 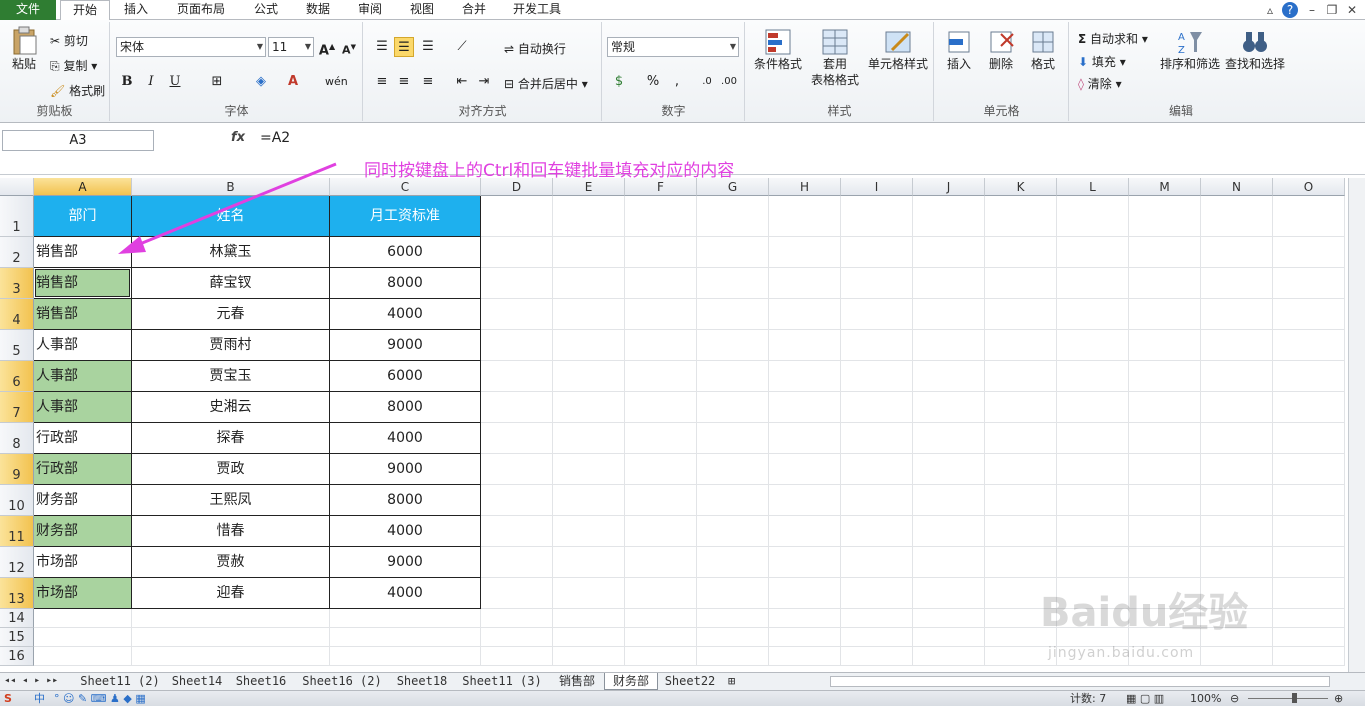 I want to click on table-cell: 人事部, so click(x=83, y=407).